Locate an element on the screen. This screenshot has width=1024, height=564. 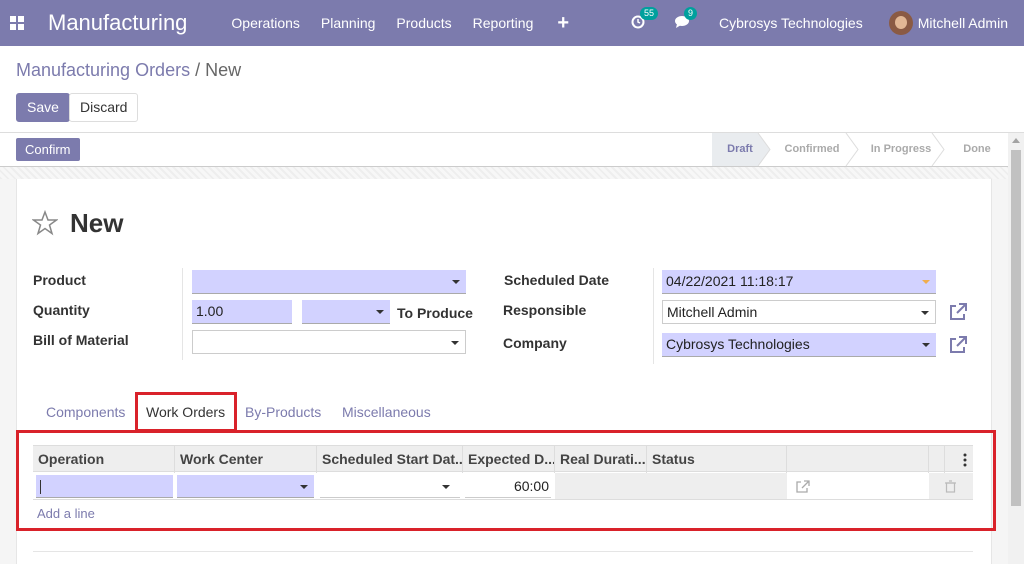
label-company: Company is located at coordinates (535, 343).